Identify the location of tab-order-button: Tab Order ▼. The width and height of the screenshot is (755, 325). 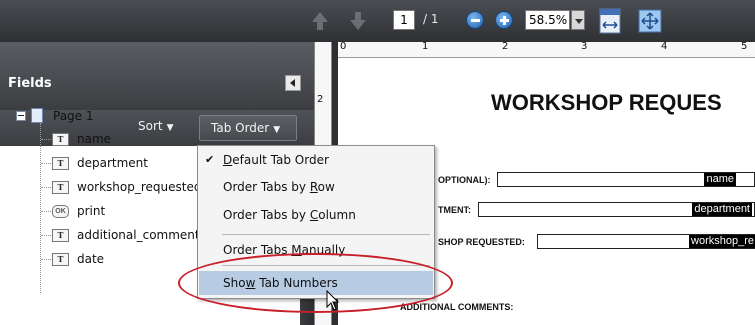
(248, 128).